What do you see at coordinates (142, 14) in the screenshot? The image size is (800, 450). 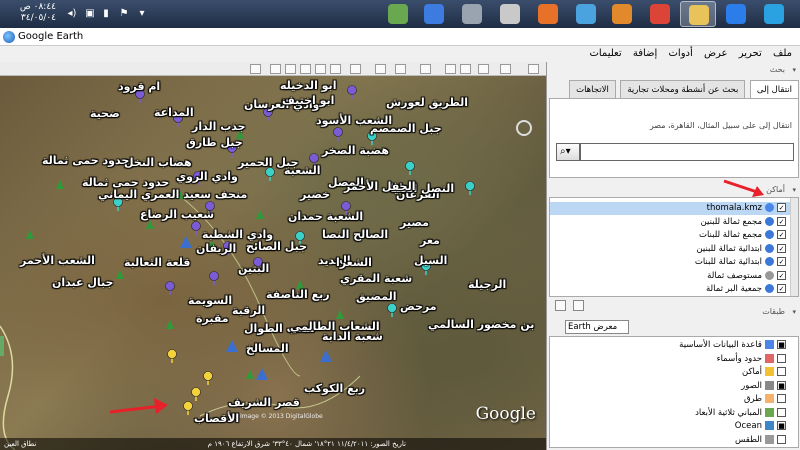 I see `tray-expand-icon: ▾` at bounding box center [142, 14].